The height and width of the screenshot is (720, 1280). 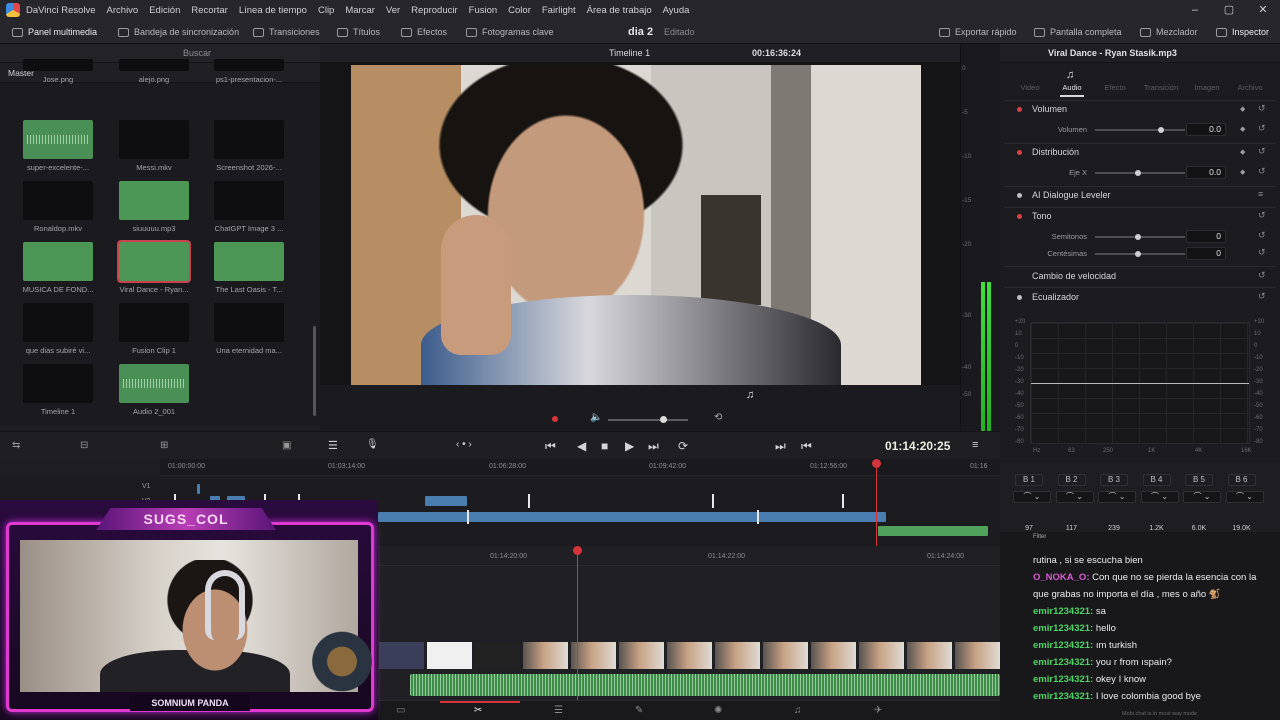 What do you see at coordinates (1030, 87) in the screenshot?
I see `tab-video: Video` at bounding box center [1030, 87].